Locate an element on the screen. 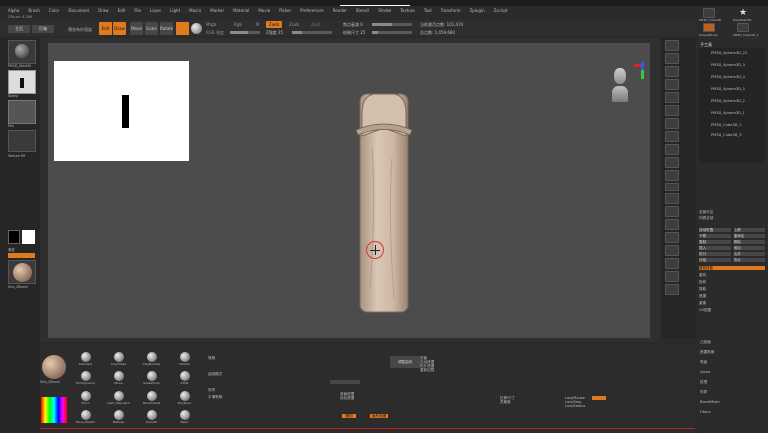  ghost-icon is located at coordinates (672, 198).